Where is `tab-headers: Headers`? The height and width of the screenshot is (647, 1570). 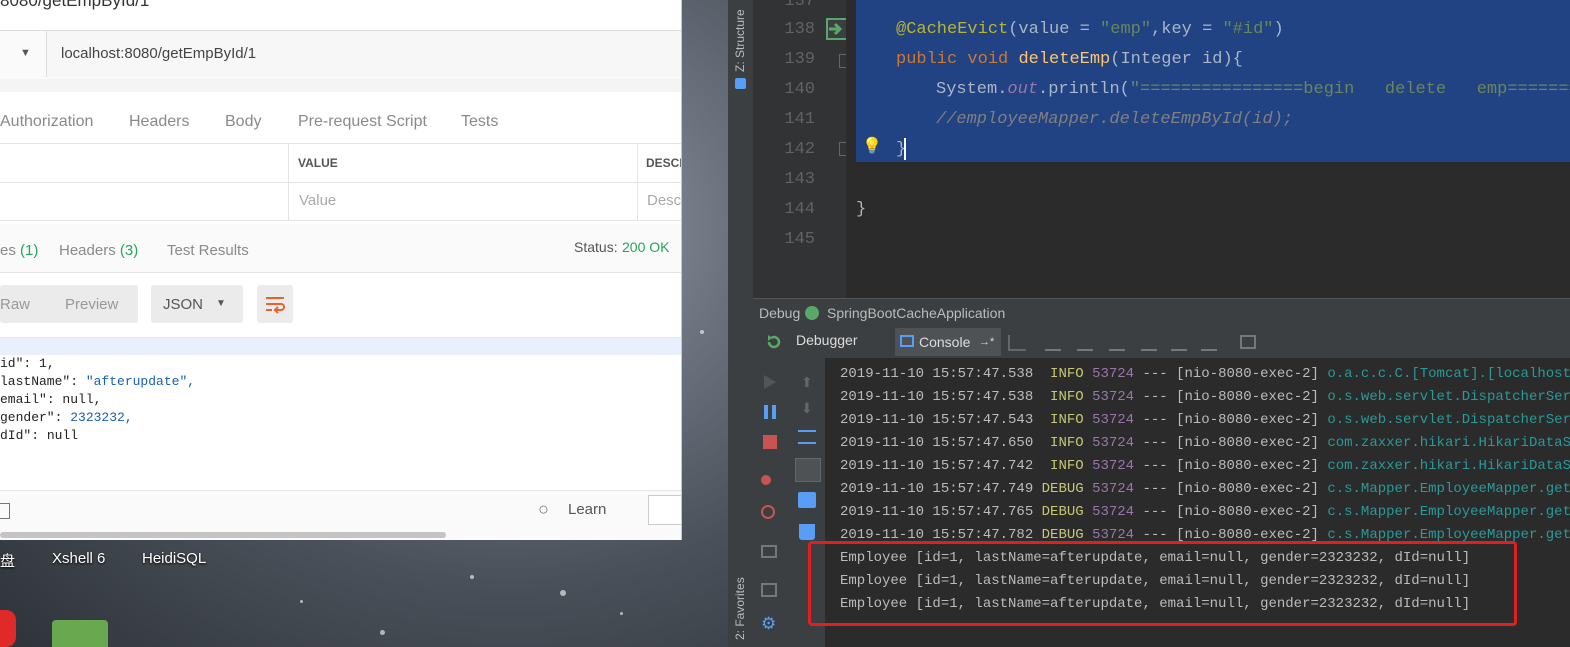 tab-headers: Headers is located at coordinates (159, 122).